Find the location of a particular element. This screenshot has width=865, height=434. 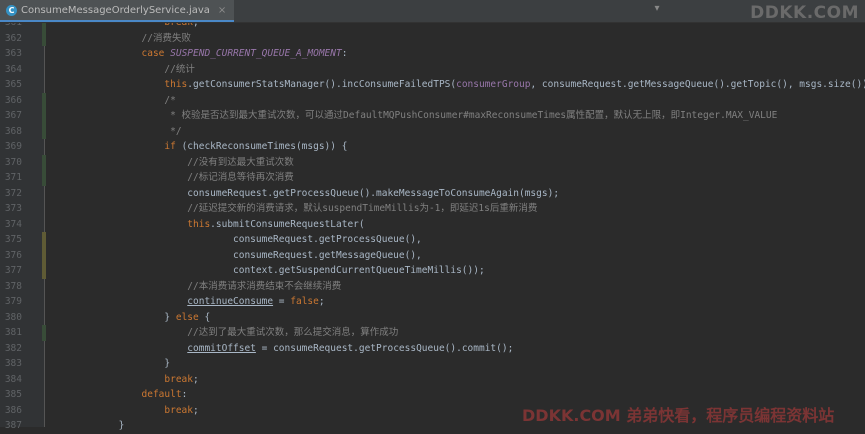

editor-tab: C ConsumeMessageOrderlyService.java × is located at coordinates (117, 11).